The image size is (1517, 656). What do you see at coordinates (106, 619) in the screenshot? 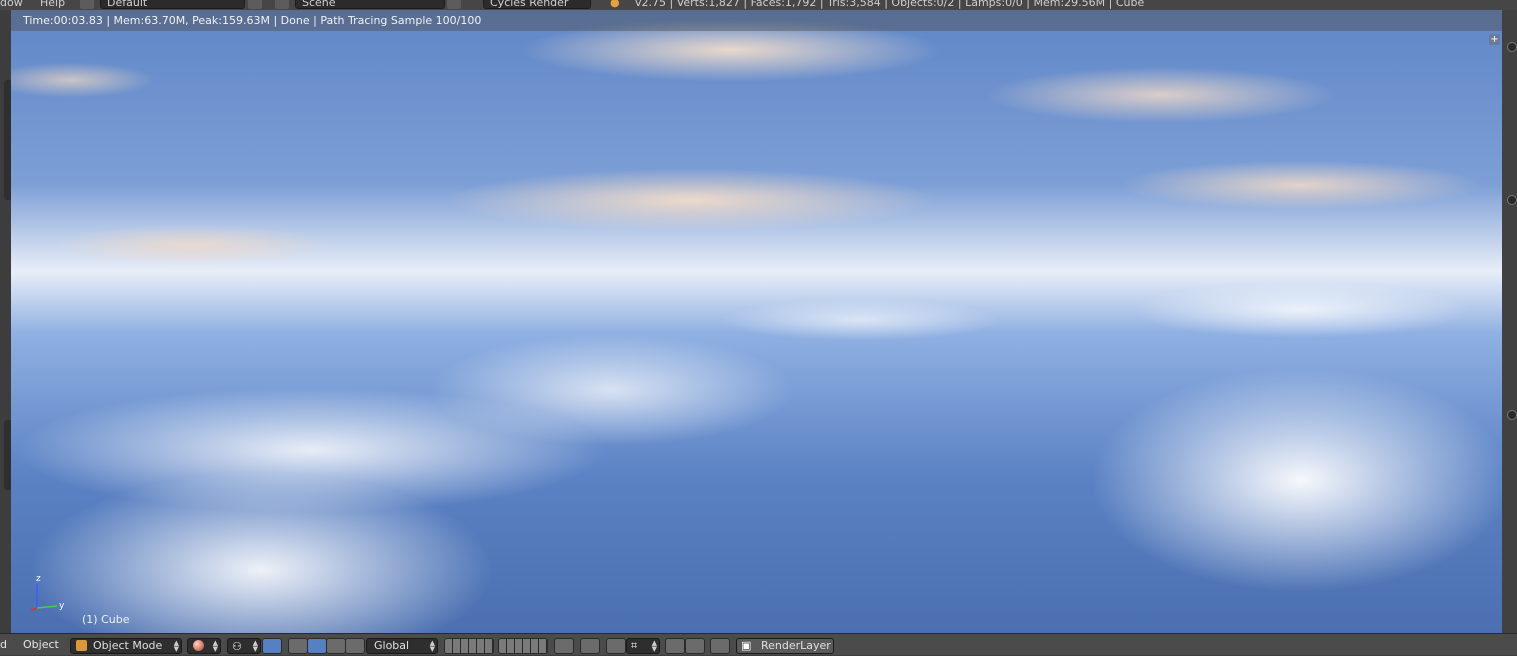
I see `active-object-label: (1) Cube` at bounding box center [106, 619].